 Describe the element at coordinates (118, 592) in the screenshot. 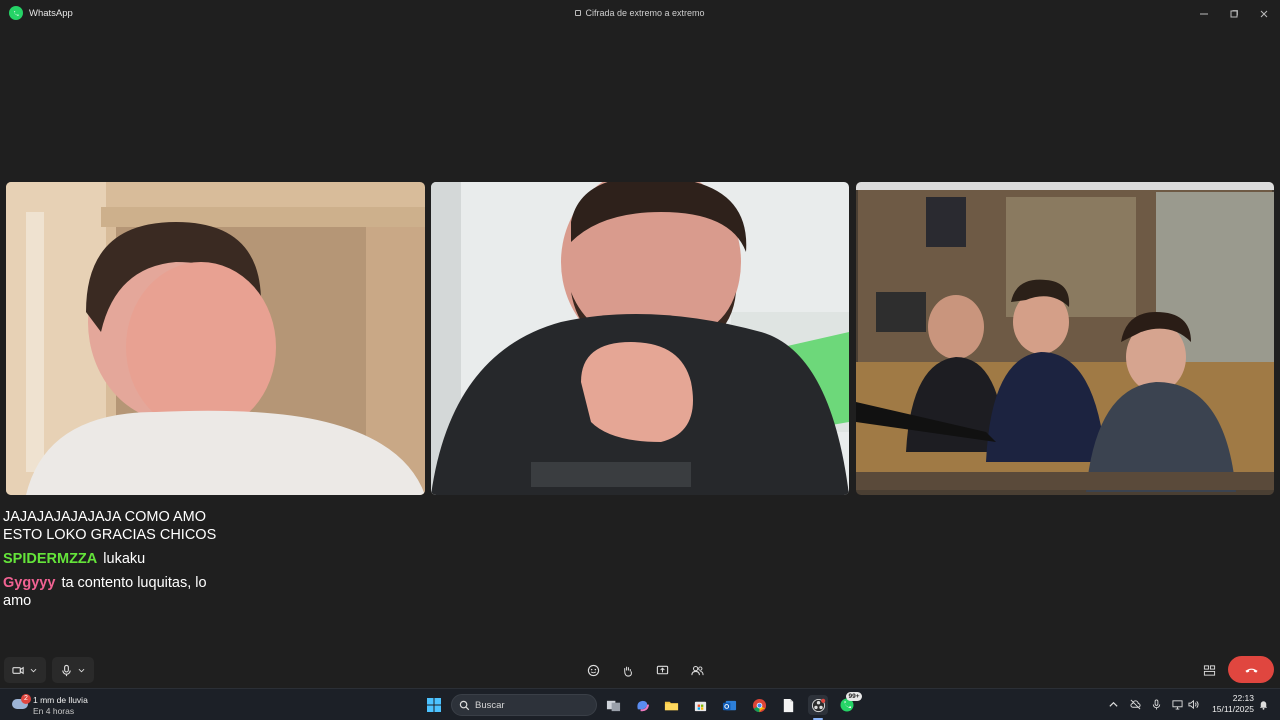

I see `chat-message: Gygyyy ta contento luquitas, lo amo` at that location.